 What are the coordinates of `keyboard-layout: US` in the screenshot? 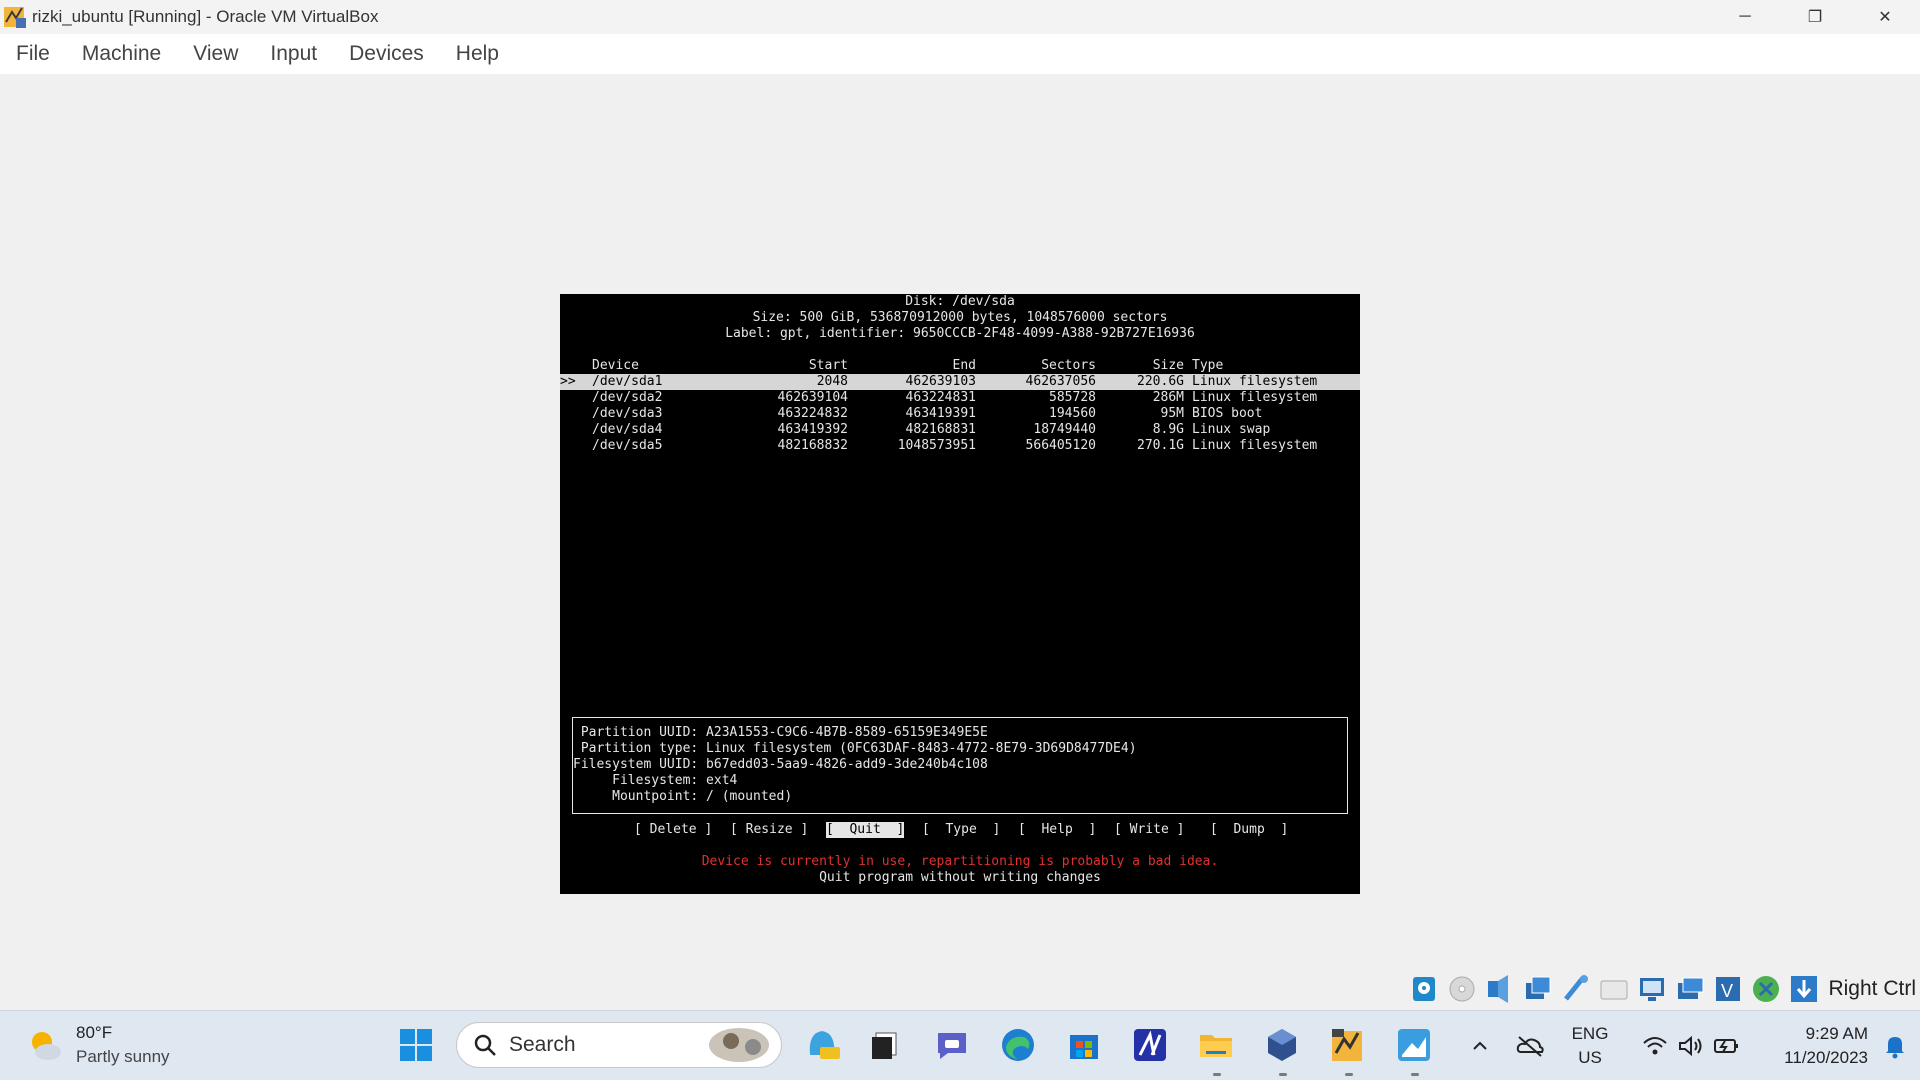 It's located at (1590, 1057).